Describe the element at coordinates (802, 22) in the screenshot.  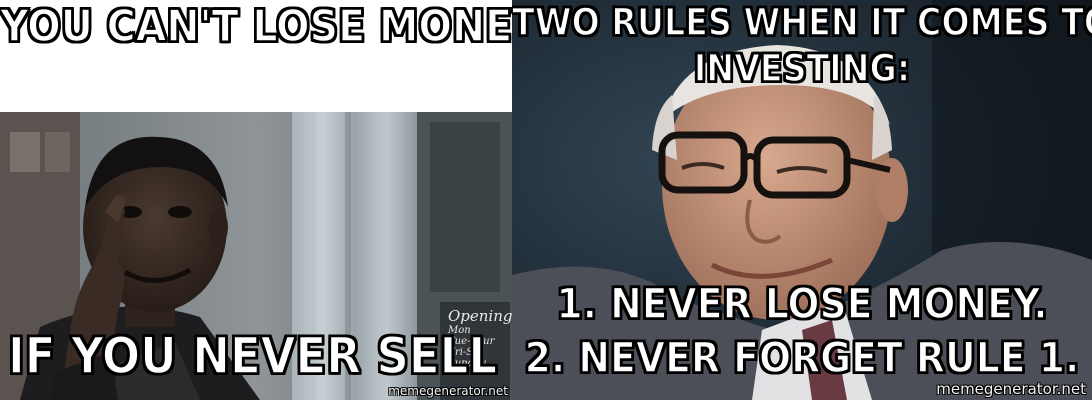
I see `top-caption-line-1: TWO RULES WHEN IT COMES TO` at that location.